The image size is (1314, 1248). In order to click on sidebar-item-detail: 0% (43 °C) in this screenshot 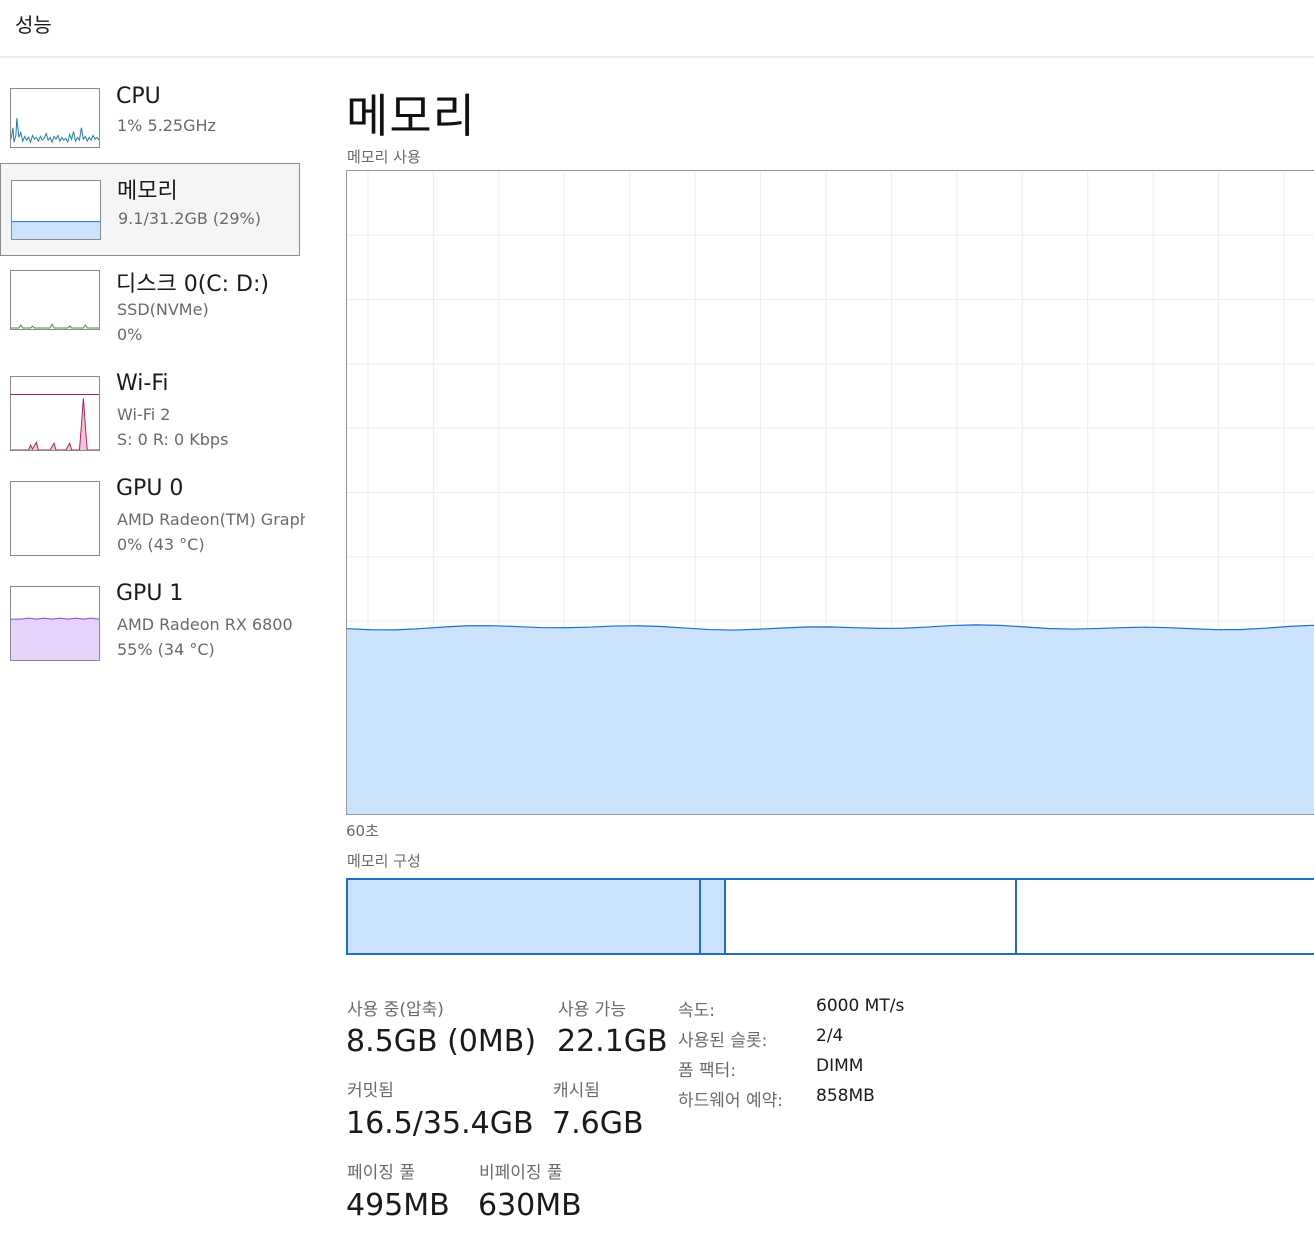, I will do `click(161, 544)`.